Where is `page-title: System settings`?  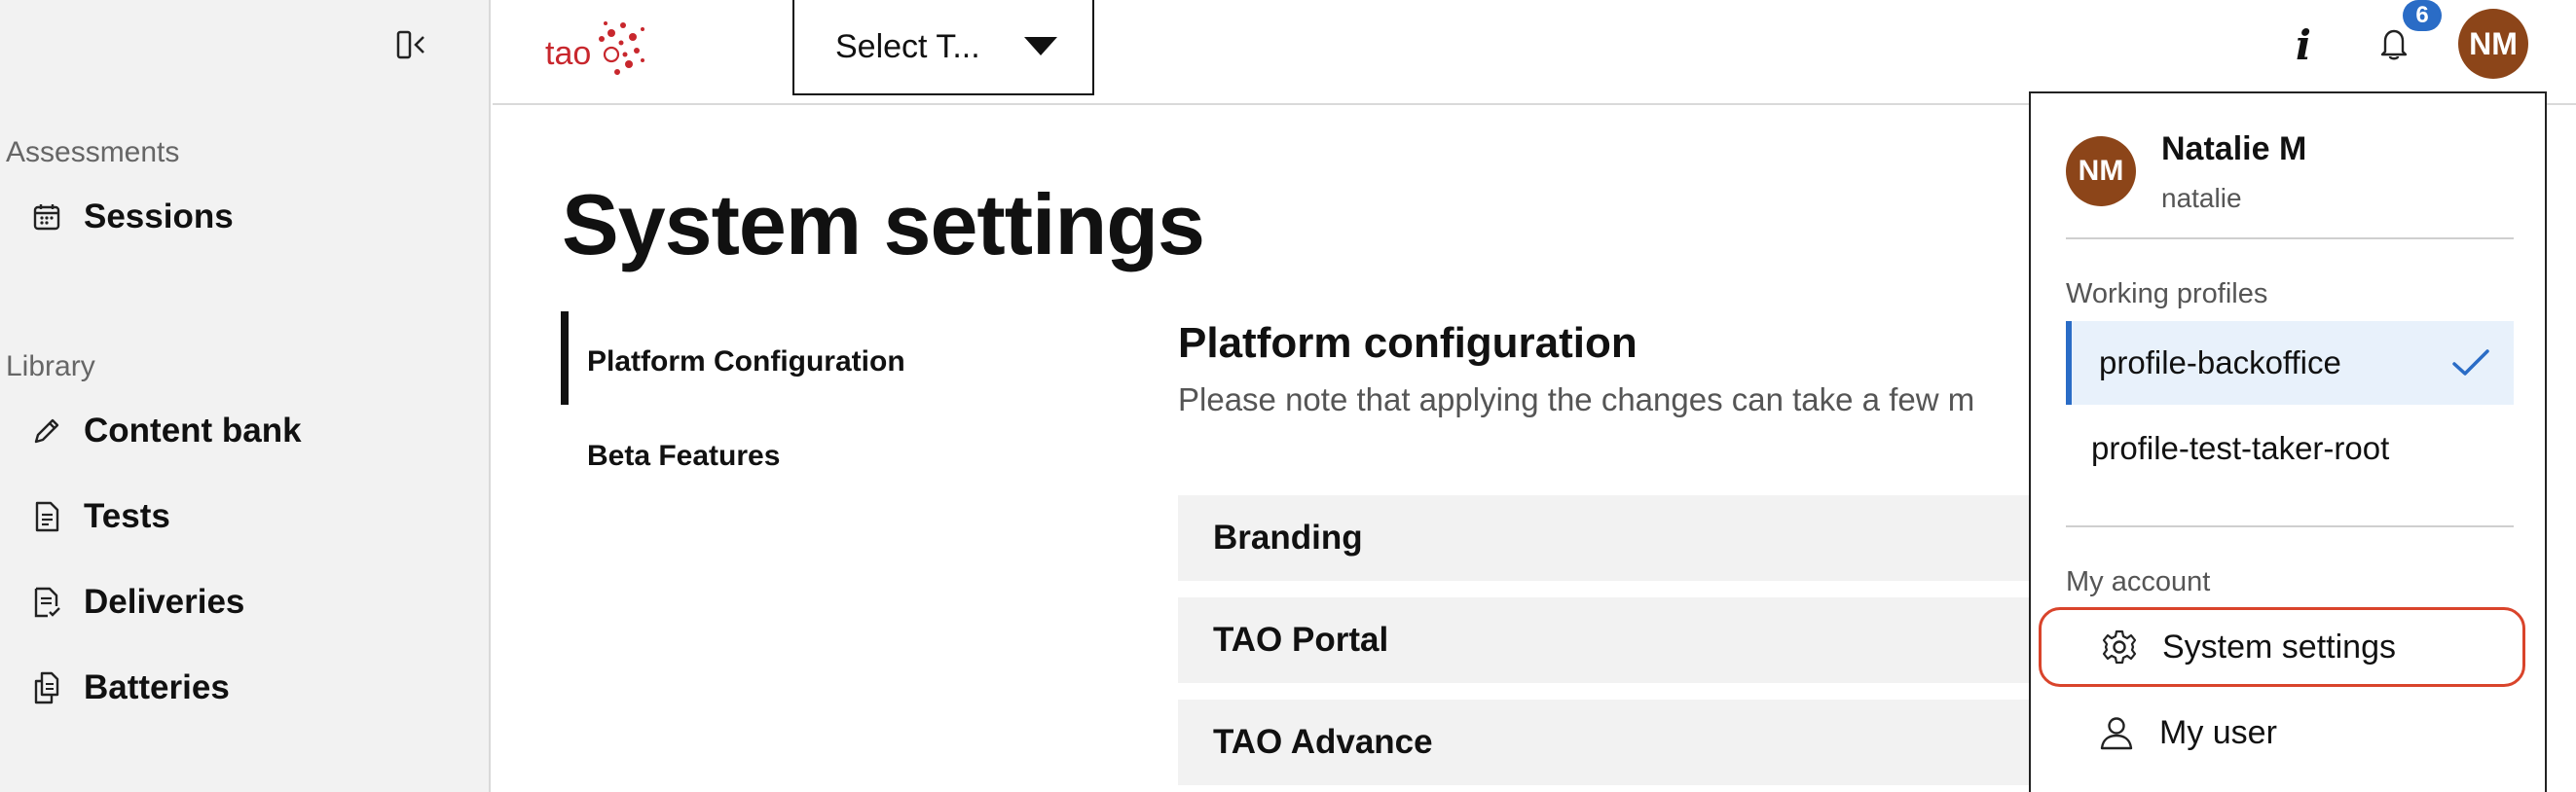 page-title: System settings is located at coordinates (883, 224).